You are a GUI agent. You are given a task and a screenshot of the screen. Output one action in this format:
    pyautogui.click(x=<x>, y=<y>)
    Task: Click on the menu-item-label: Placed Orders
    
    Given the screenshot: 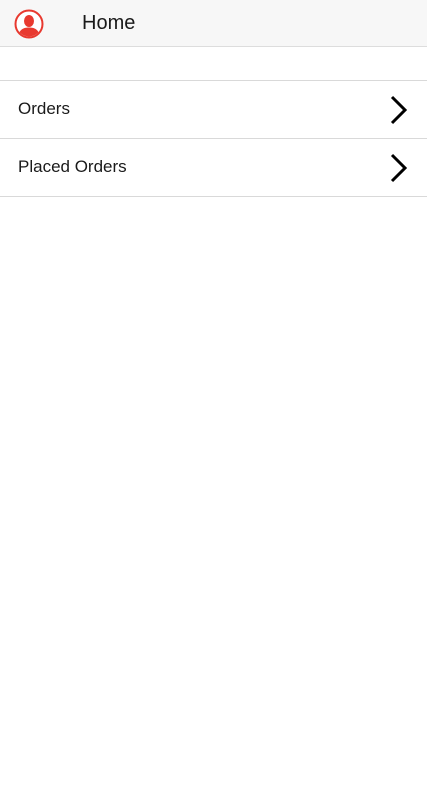 What is the action you would take?
    pyautogui.click(x=72, y=166)
    